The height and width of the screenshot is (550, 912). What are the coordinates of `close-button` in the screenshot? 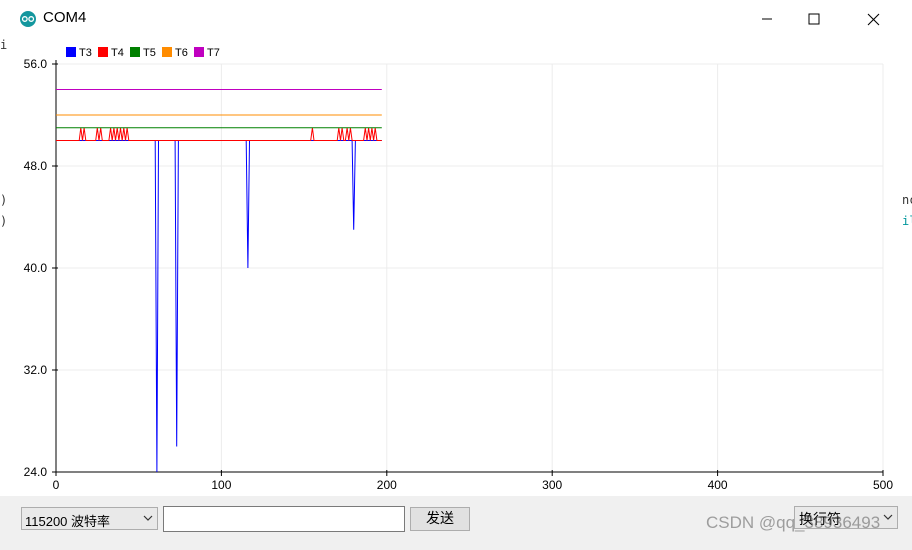 It's located at (873, 19).